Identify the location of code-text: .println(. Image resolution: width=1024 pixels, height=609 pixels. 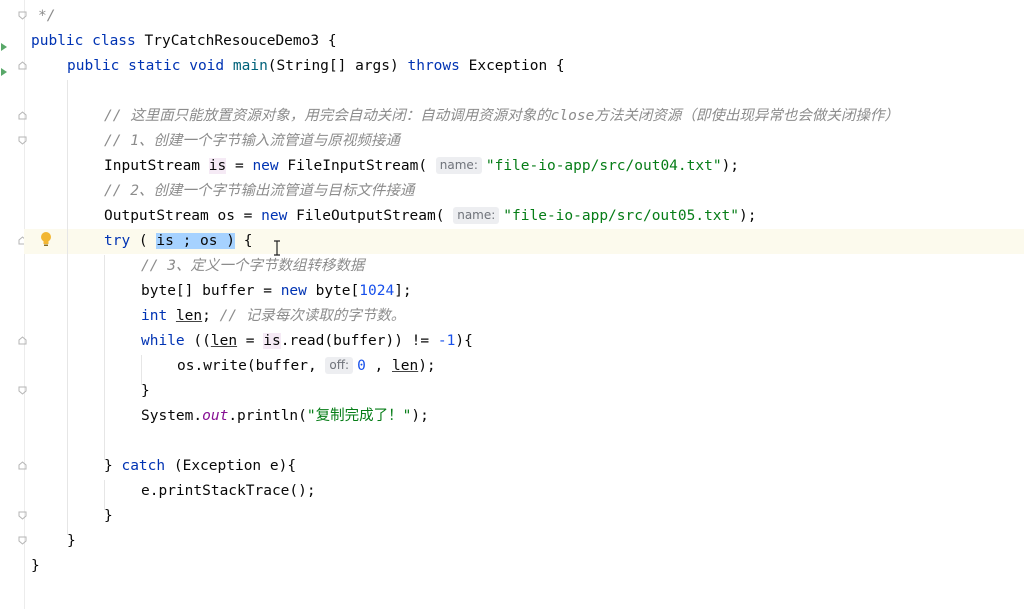
(267, 416).